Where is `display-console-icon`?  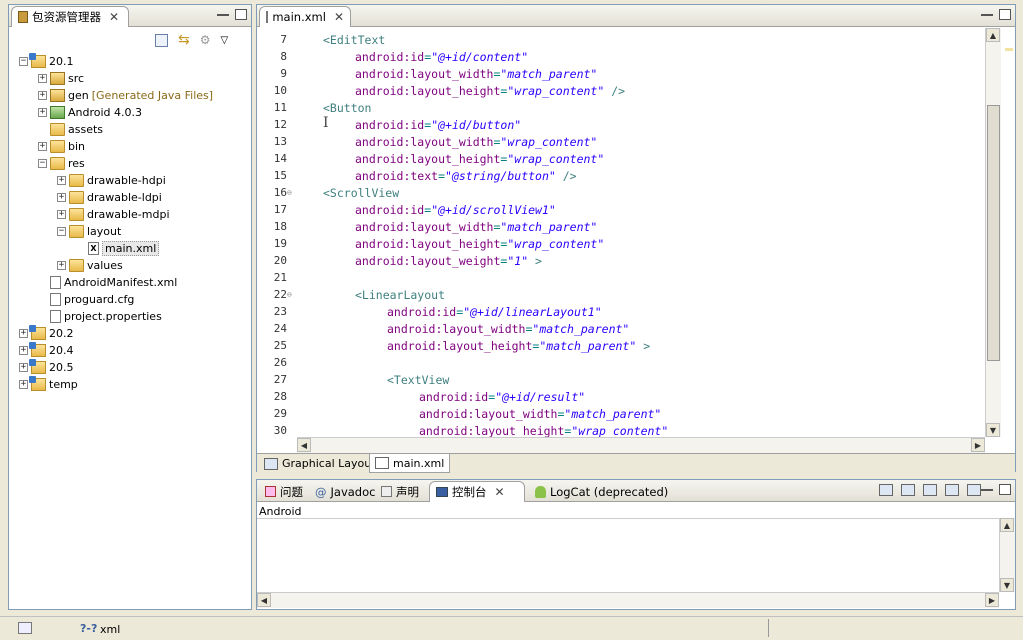
display-console-icon is located at coordinates (952, 490).